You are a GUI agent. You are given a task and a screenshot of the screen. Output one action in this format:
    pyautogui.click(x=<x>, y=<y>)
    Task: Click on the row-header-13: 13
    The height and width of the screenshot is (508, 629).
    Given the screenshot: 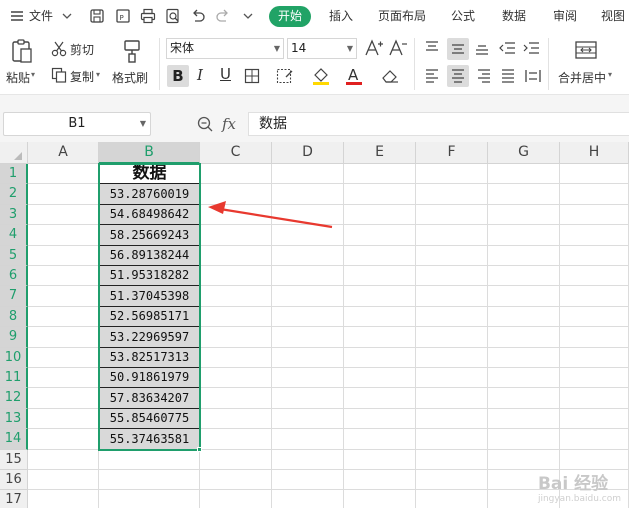 What is the action you would take?
    pyautogui.click(x=14, y=419)
    